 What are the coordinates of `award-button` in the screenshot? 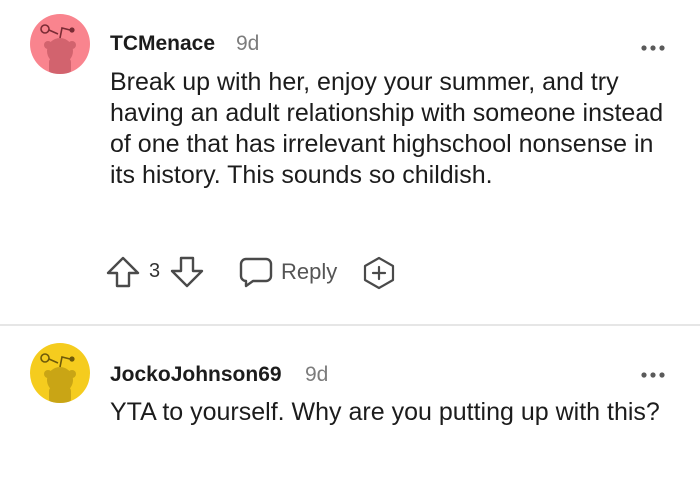 It's located at (379, 275).